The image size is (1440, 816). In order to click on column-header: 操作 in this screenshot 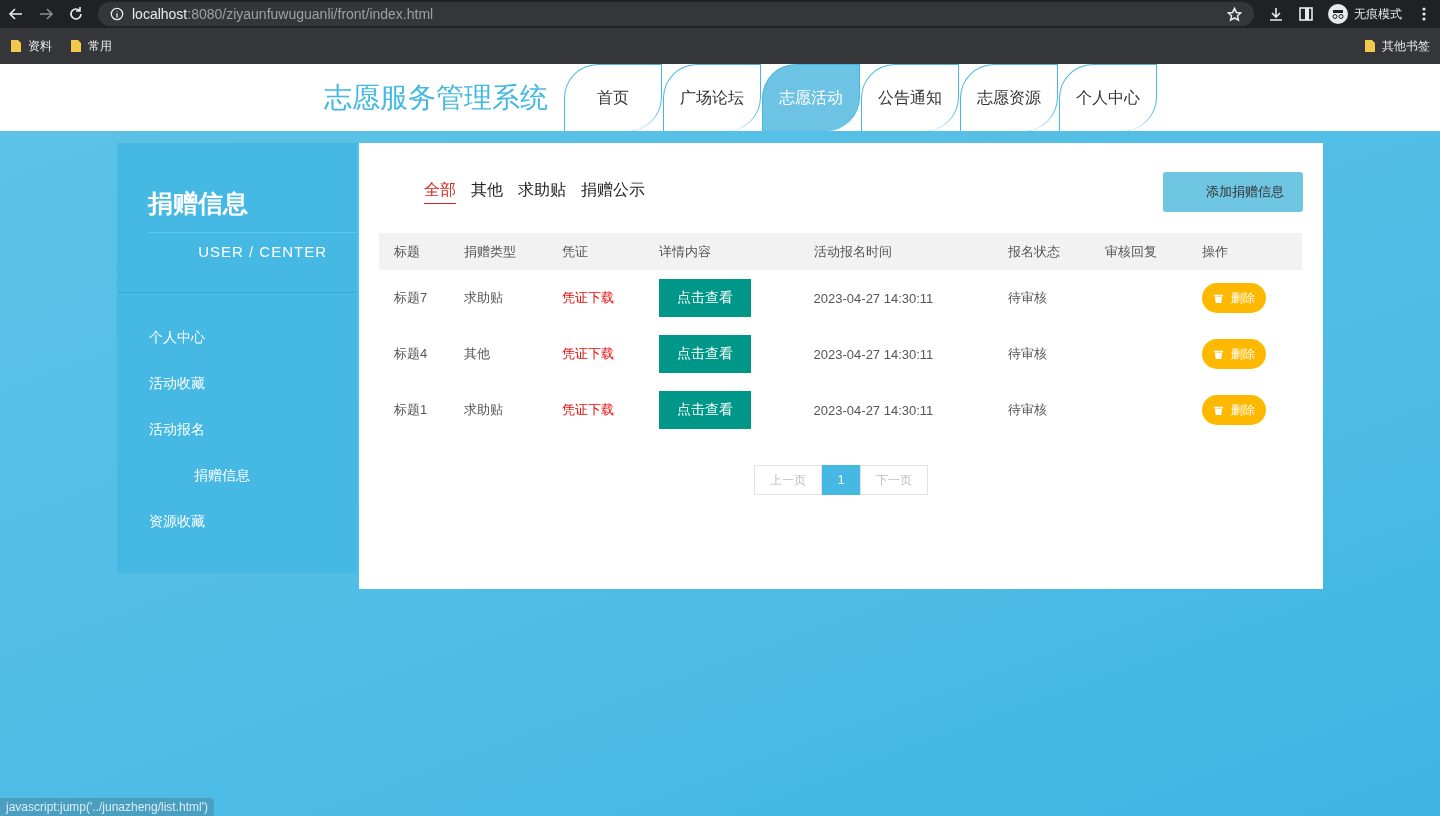, I will do `click(1244, 251)`.